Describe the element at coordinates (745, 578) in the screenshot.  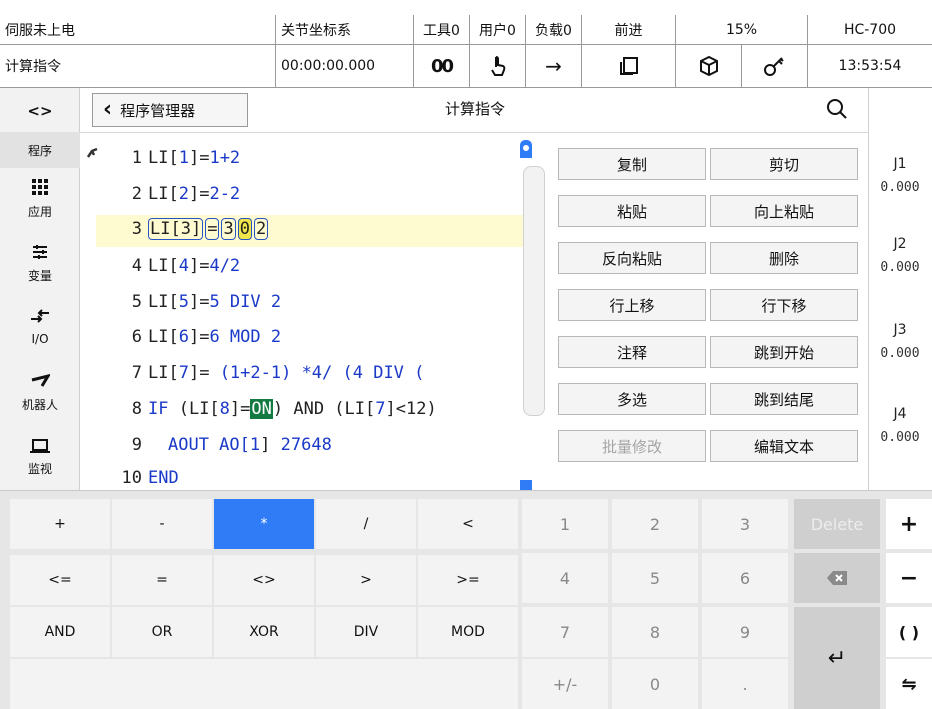
I see `key-6: 6` at that location.